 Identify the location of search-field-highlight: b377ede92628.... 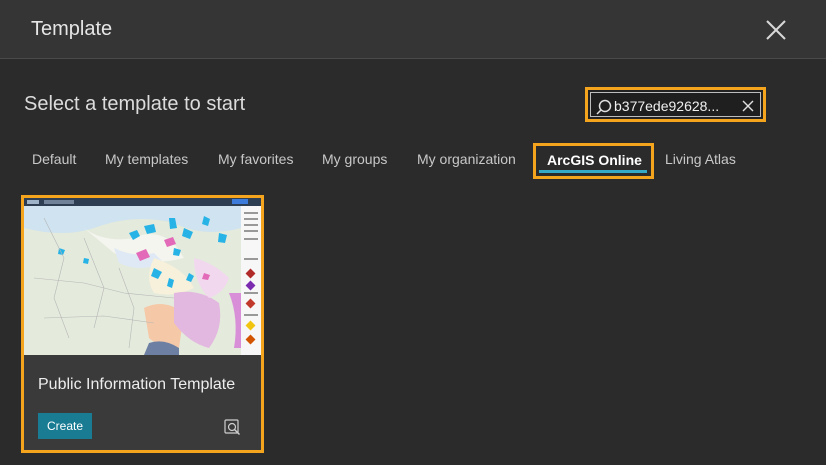
(675, 104).